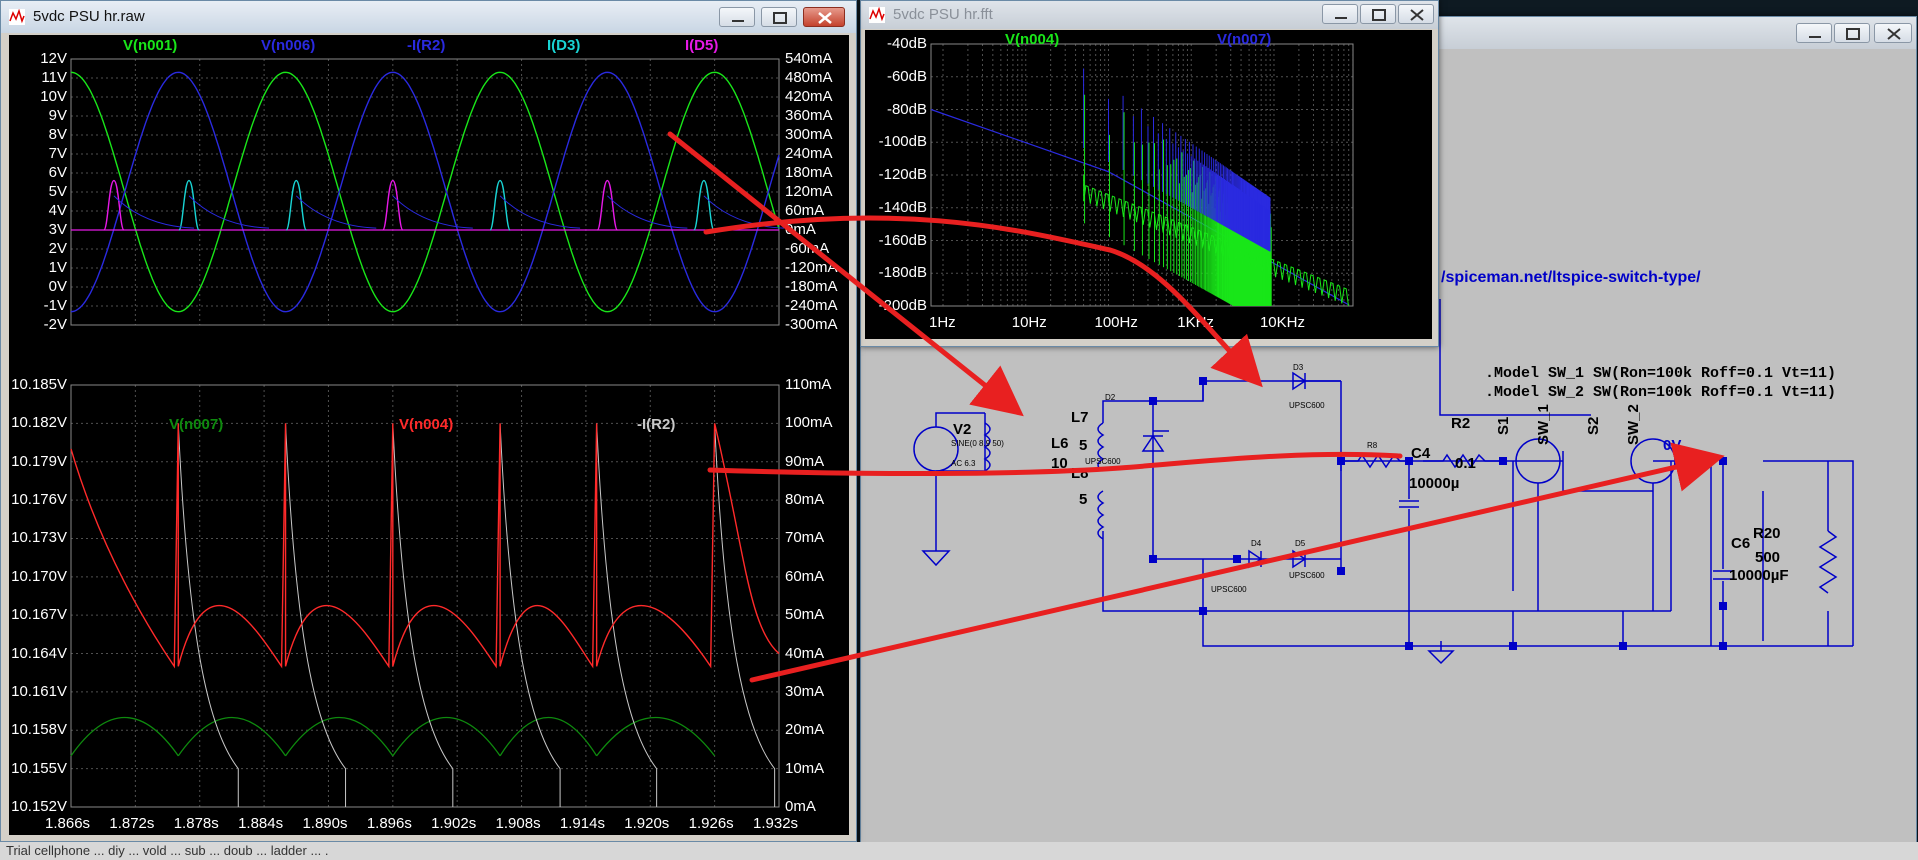 Image resolution: width=1918 pixels, height=860 pixels. Describe the element at coordinates (39, 615) in the screenshot. I see `y-tick-label: 10.167V` at that location.